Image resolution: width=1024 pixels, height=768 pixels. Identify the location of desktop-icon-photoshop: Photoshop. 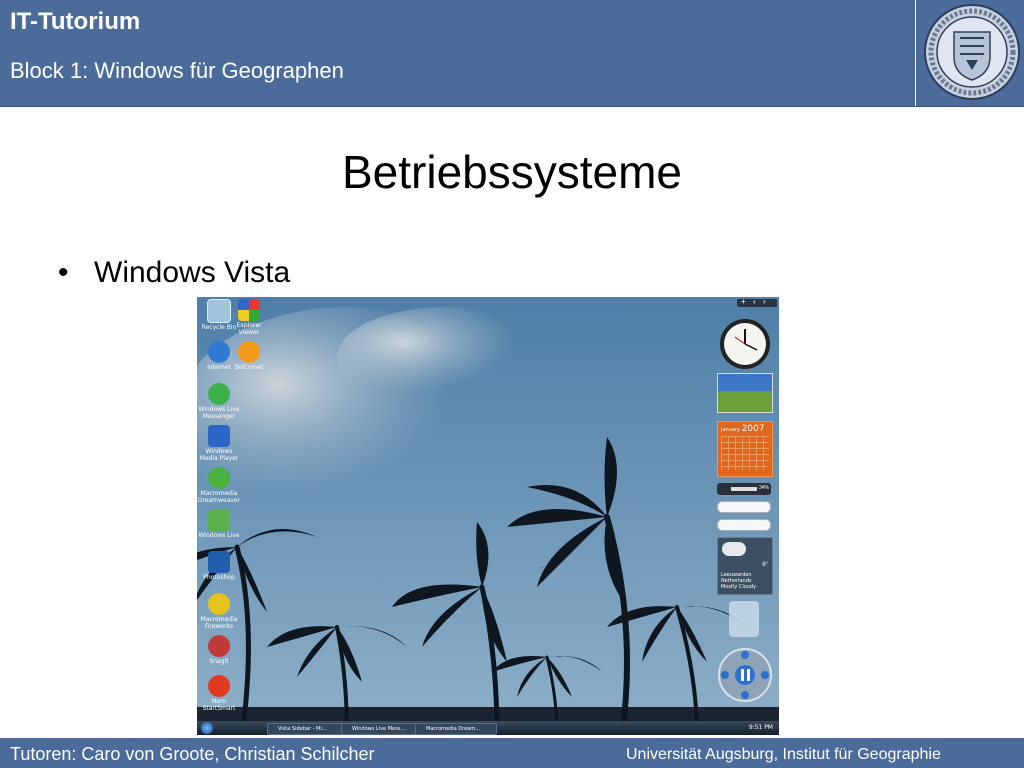
(219, 566).